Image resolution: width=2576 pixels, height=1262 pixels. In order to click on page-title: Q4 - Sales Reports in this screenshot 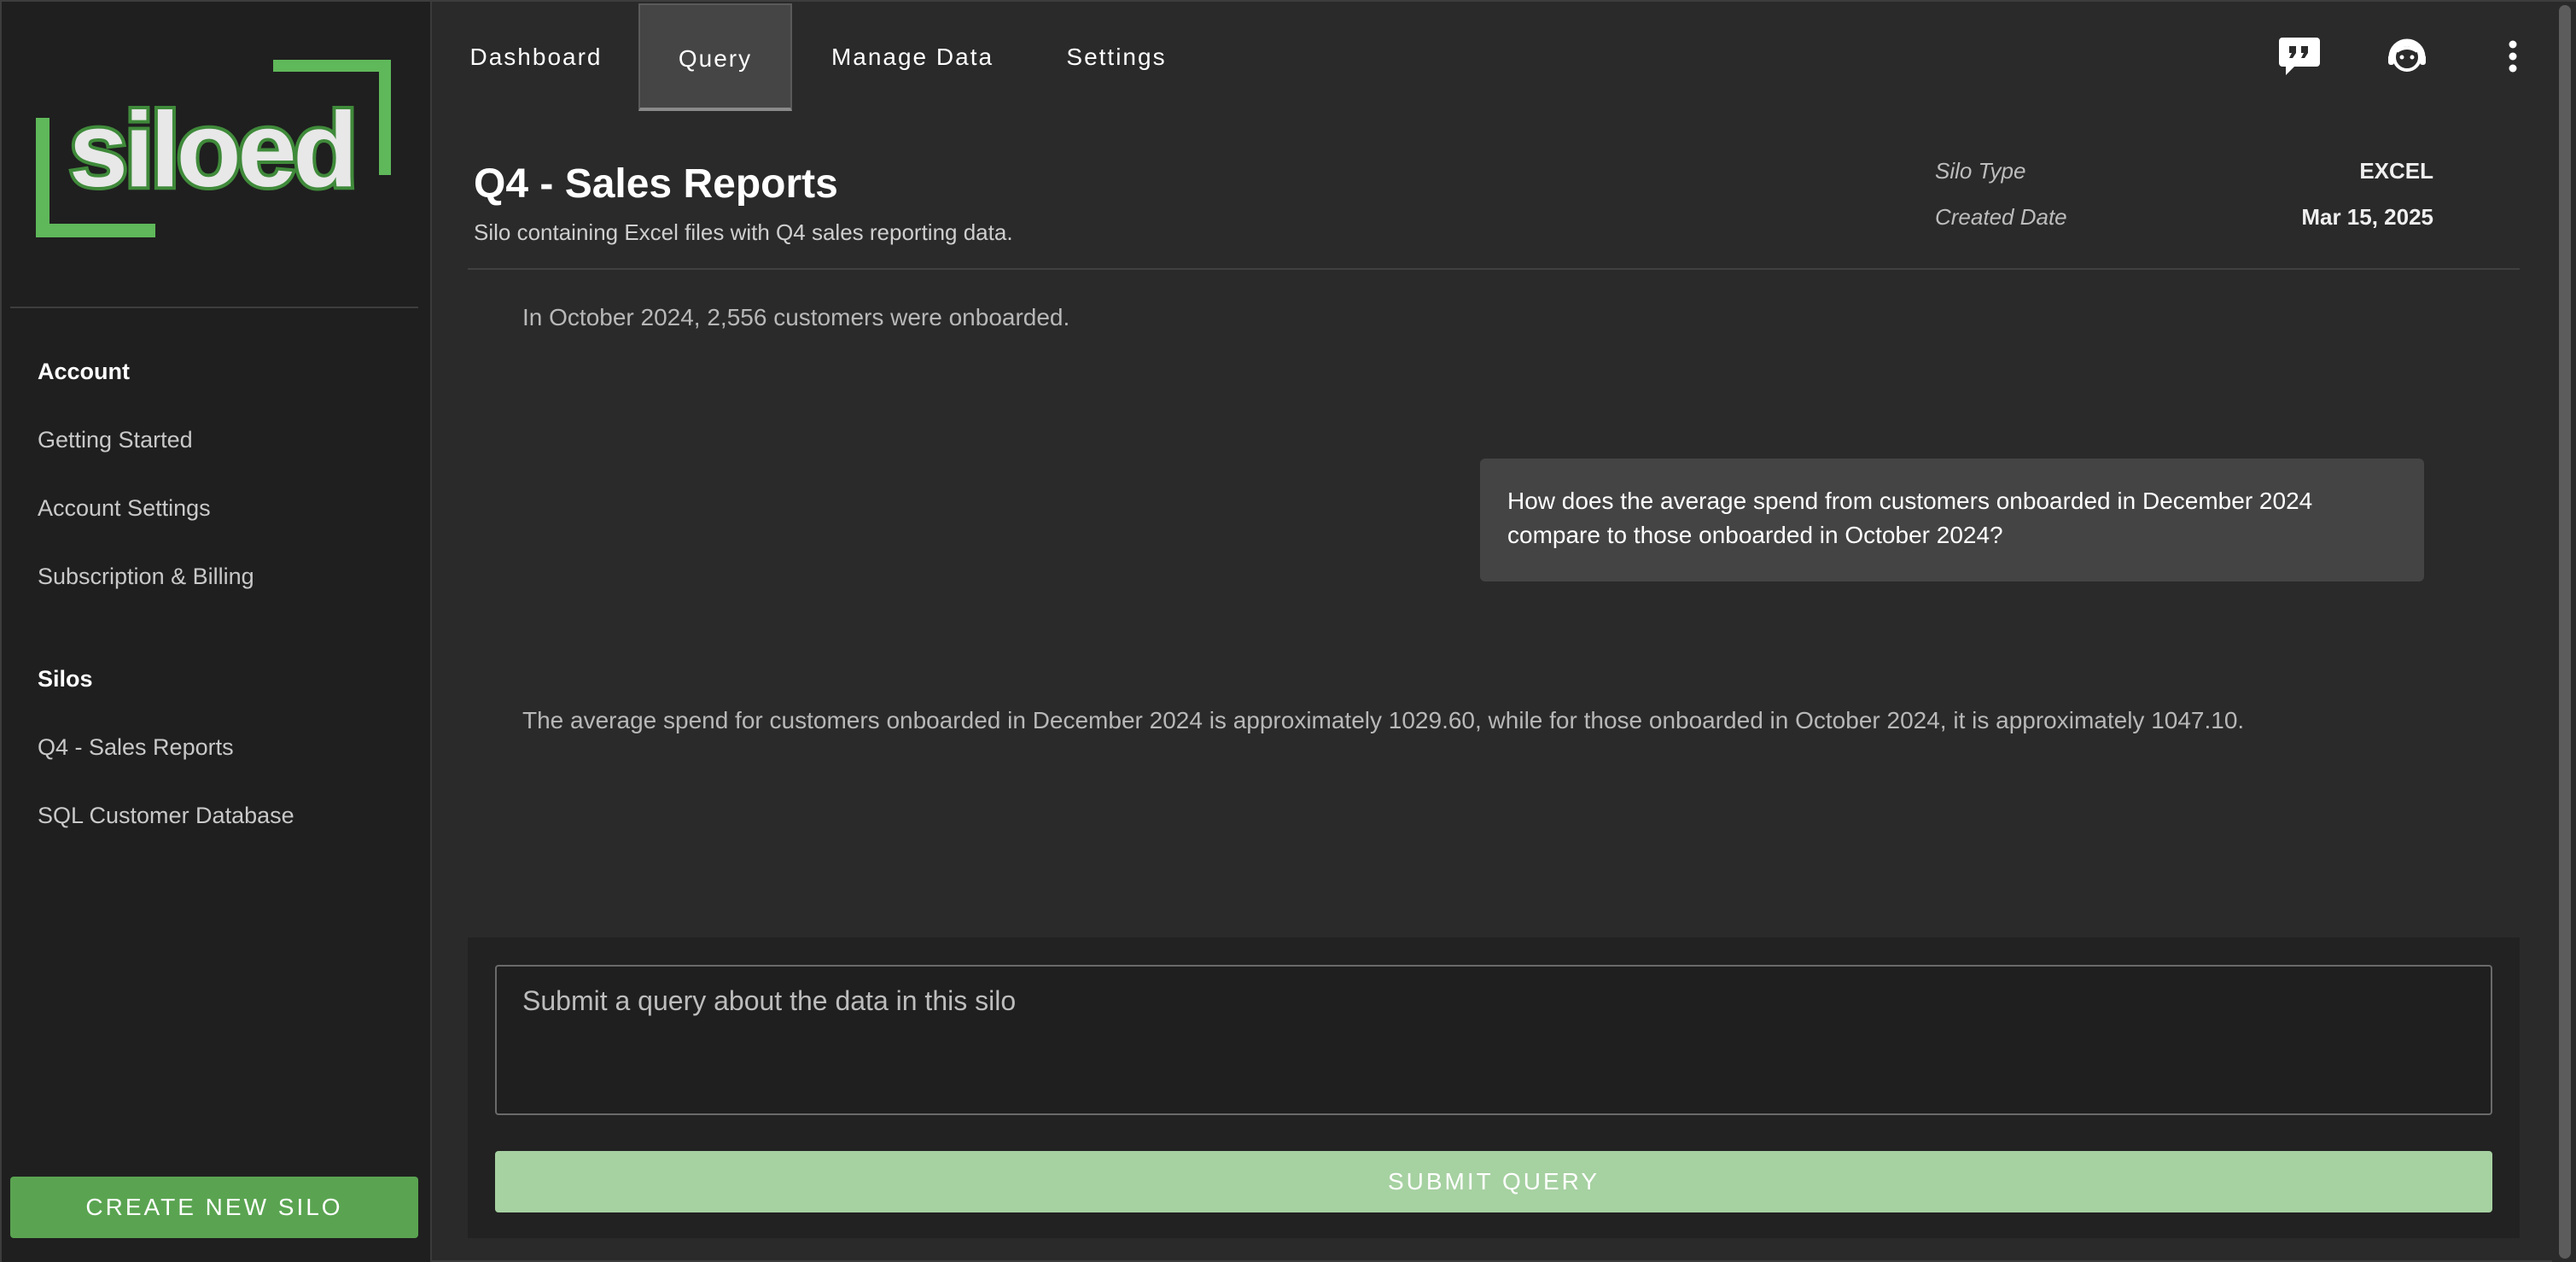, I will do `click(656, 184)`.